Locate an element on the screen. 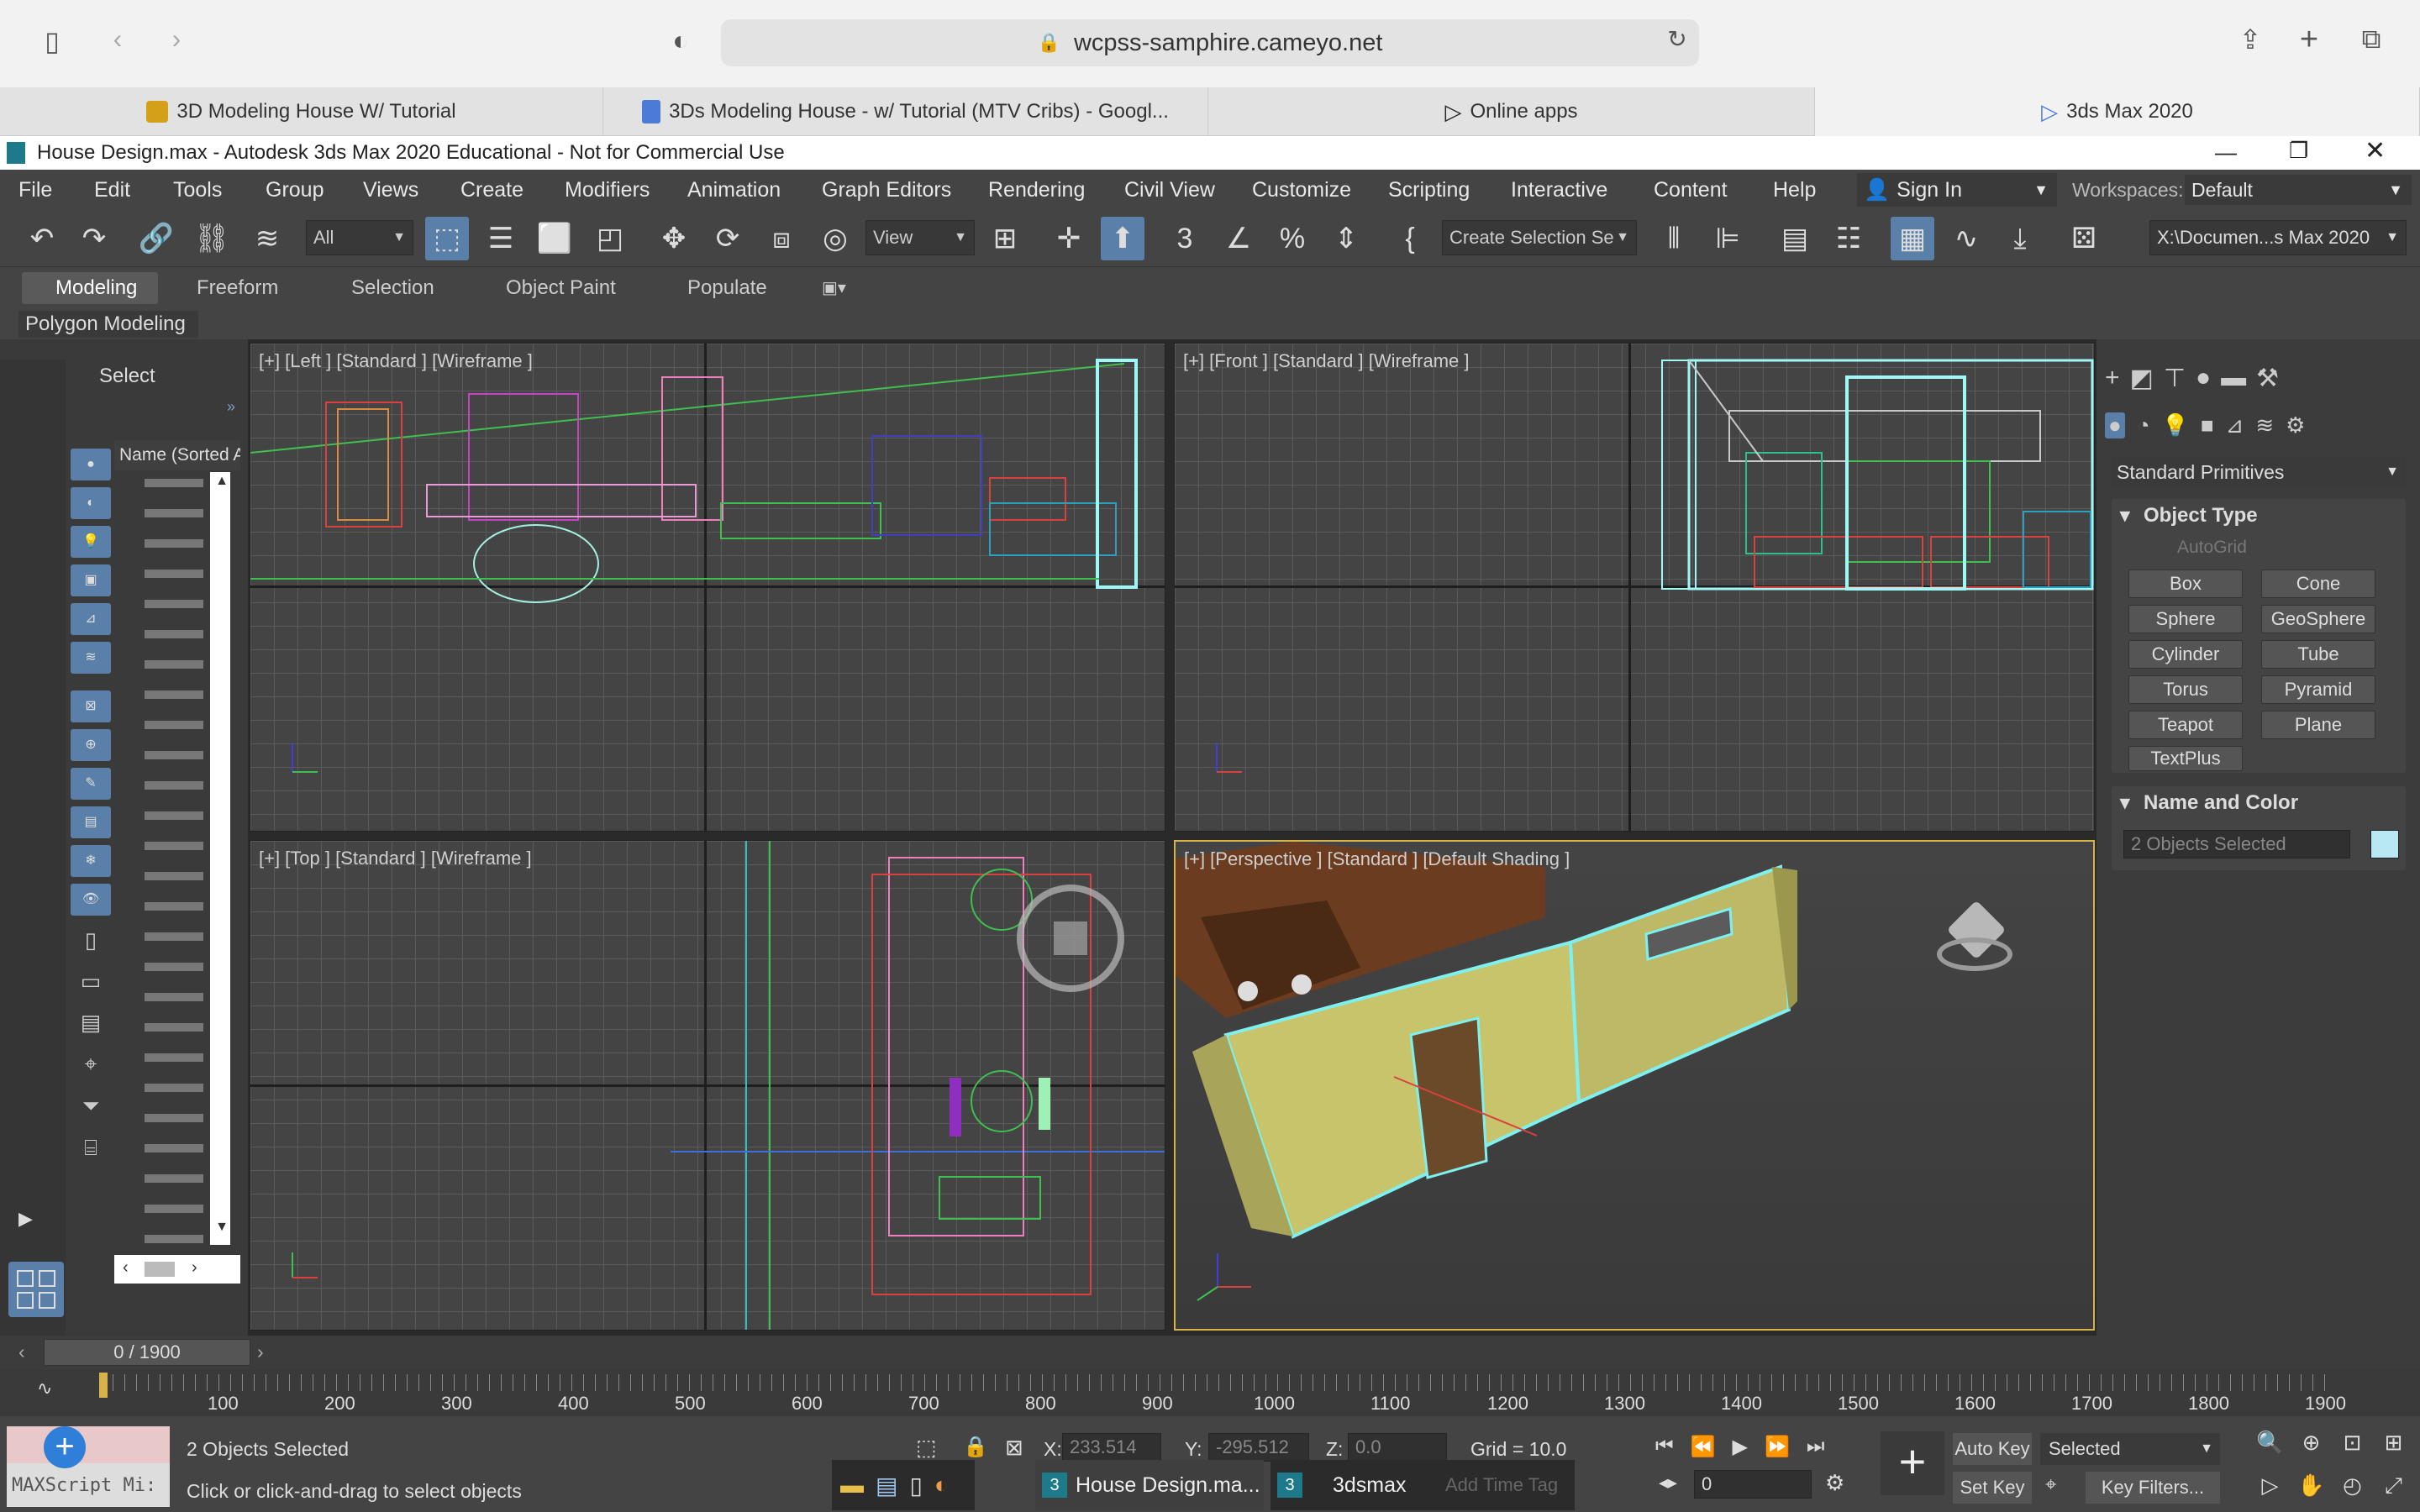  primitive-category-dropdown: Standard Primitives ▼ is located at coordinates (2259, 472).